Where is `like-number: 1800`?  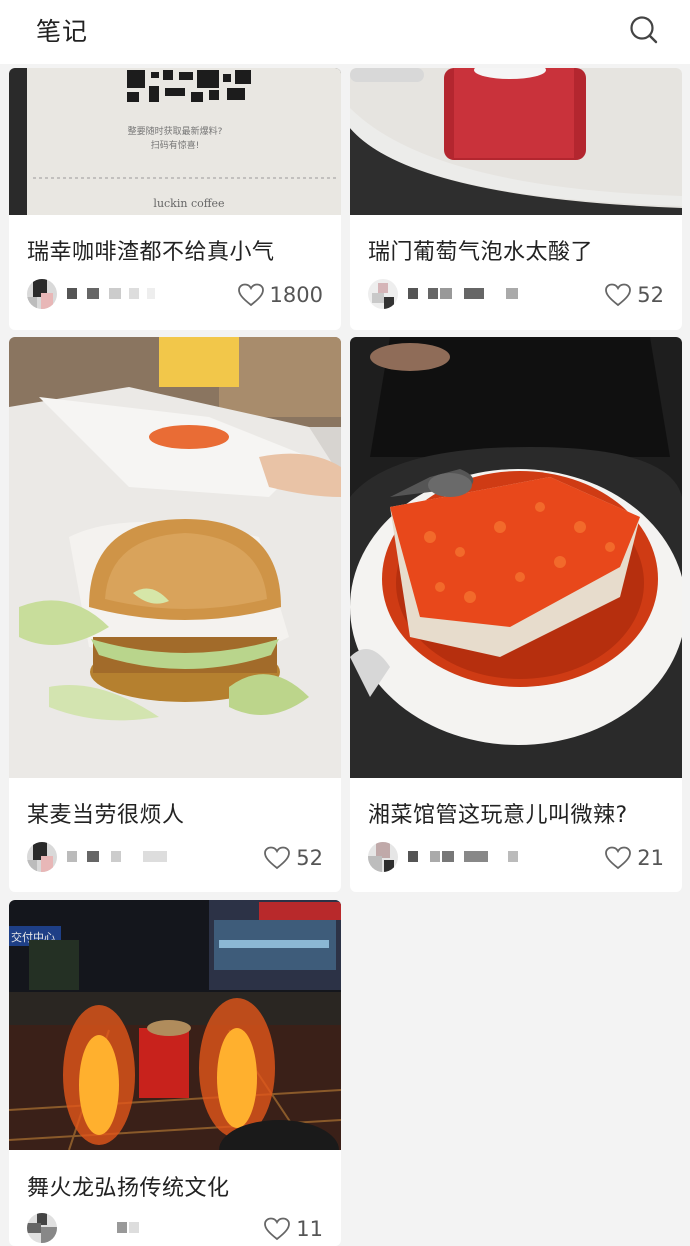 like-number: 1800 is located at coordinates (296, 295).